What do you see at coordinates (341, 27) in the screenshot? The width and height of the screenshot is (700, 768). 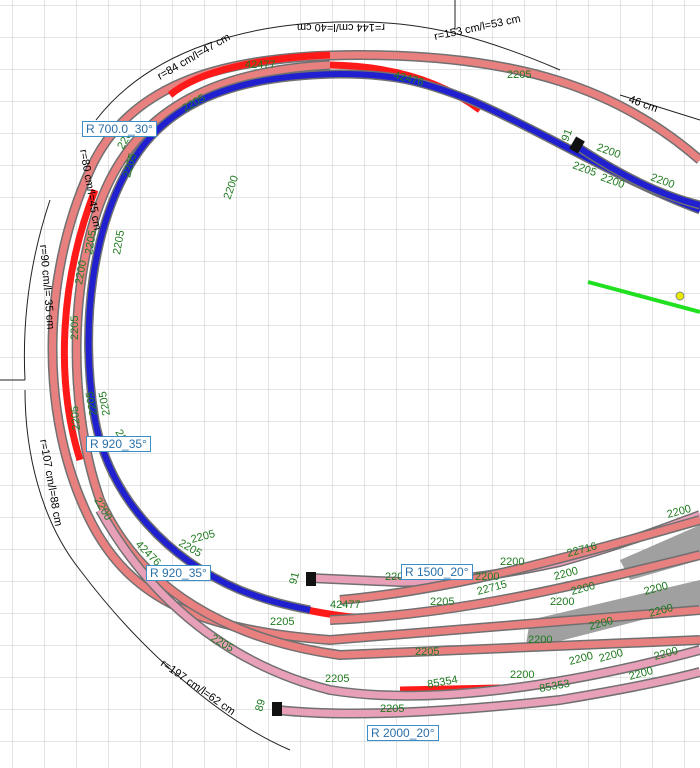 I see `dim-r144: r=144 cm/l=40 cm` at bounding box center [341, 27].